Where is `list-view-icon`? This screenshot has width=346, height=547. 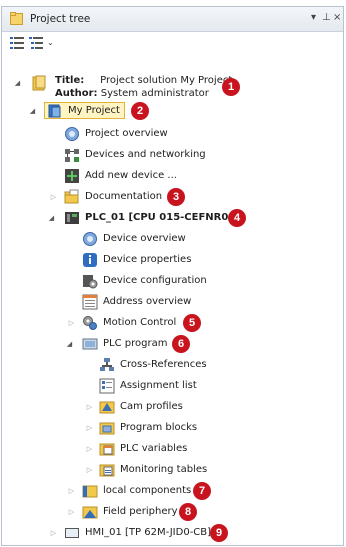
list-view-icon is located at coordinates (18, 43).